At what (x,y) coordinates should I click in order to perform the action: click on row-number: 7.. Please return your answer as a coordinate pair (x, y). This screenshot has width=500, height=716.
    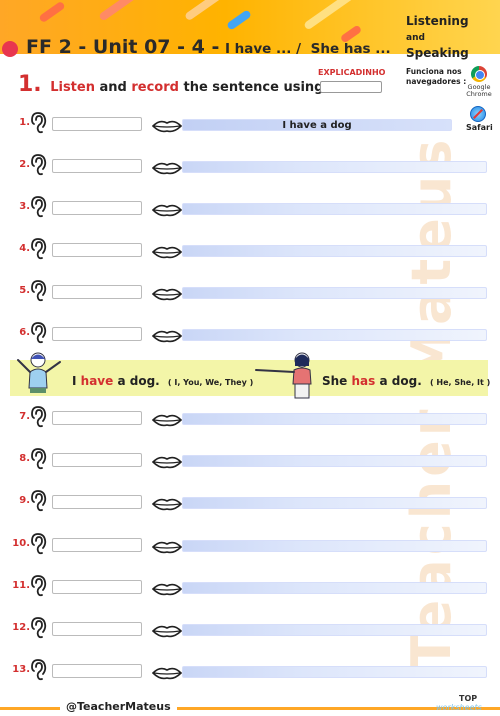
    Looking at the image, I should click on (24, 416).